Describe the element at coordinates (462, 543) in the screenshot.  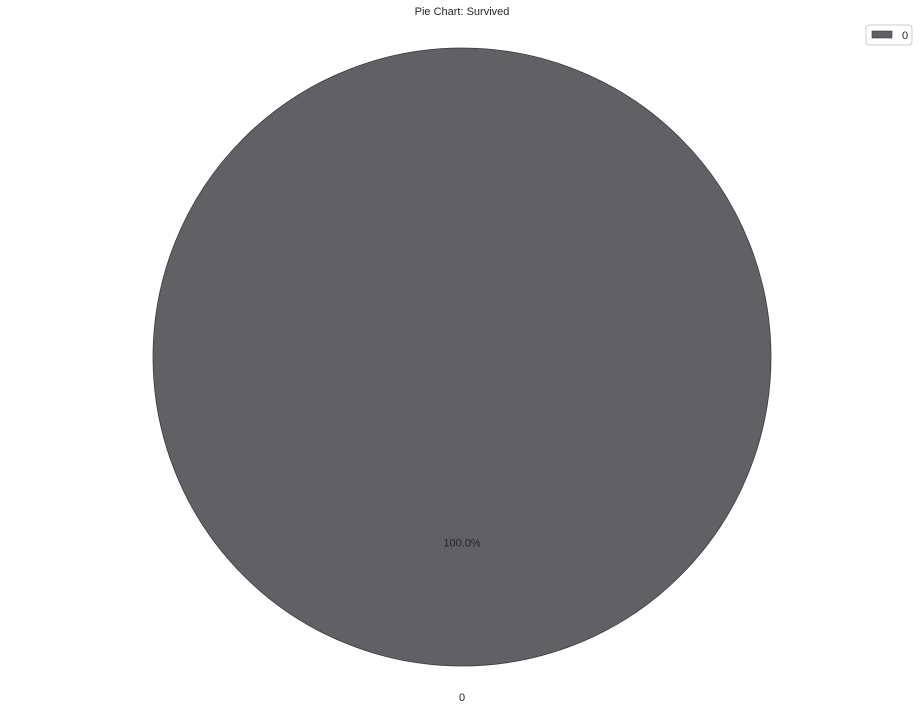
I see `pie-slice-pct-label: 100.0%` at that location.